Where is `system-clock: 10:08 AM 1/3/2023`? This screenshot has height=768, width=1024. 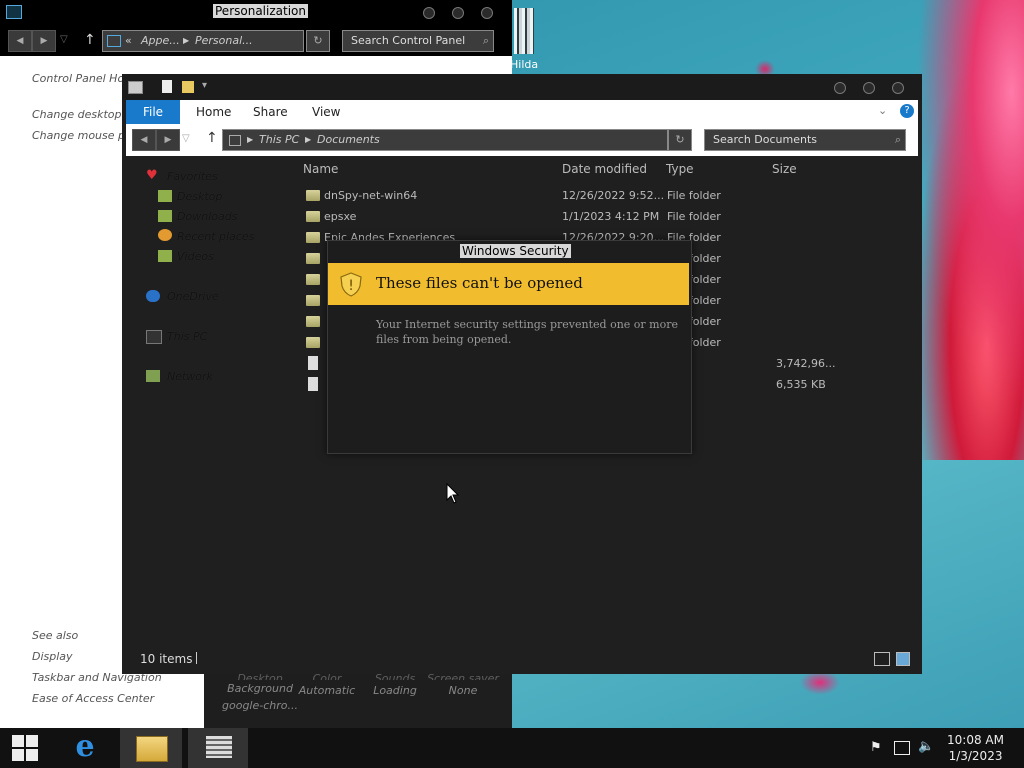 system-clock: 10:08 AM 1/3/2023 is located at coordinates (975, 748).